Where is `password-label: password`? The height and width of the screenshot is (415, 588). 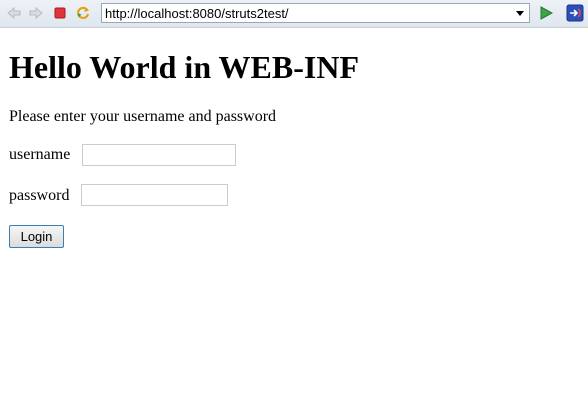
password-label: password is located at coordinates (39, 195).